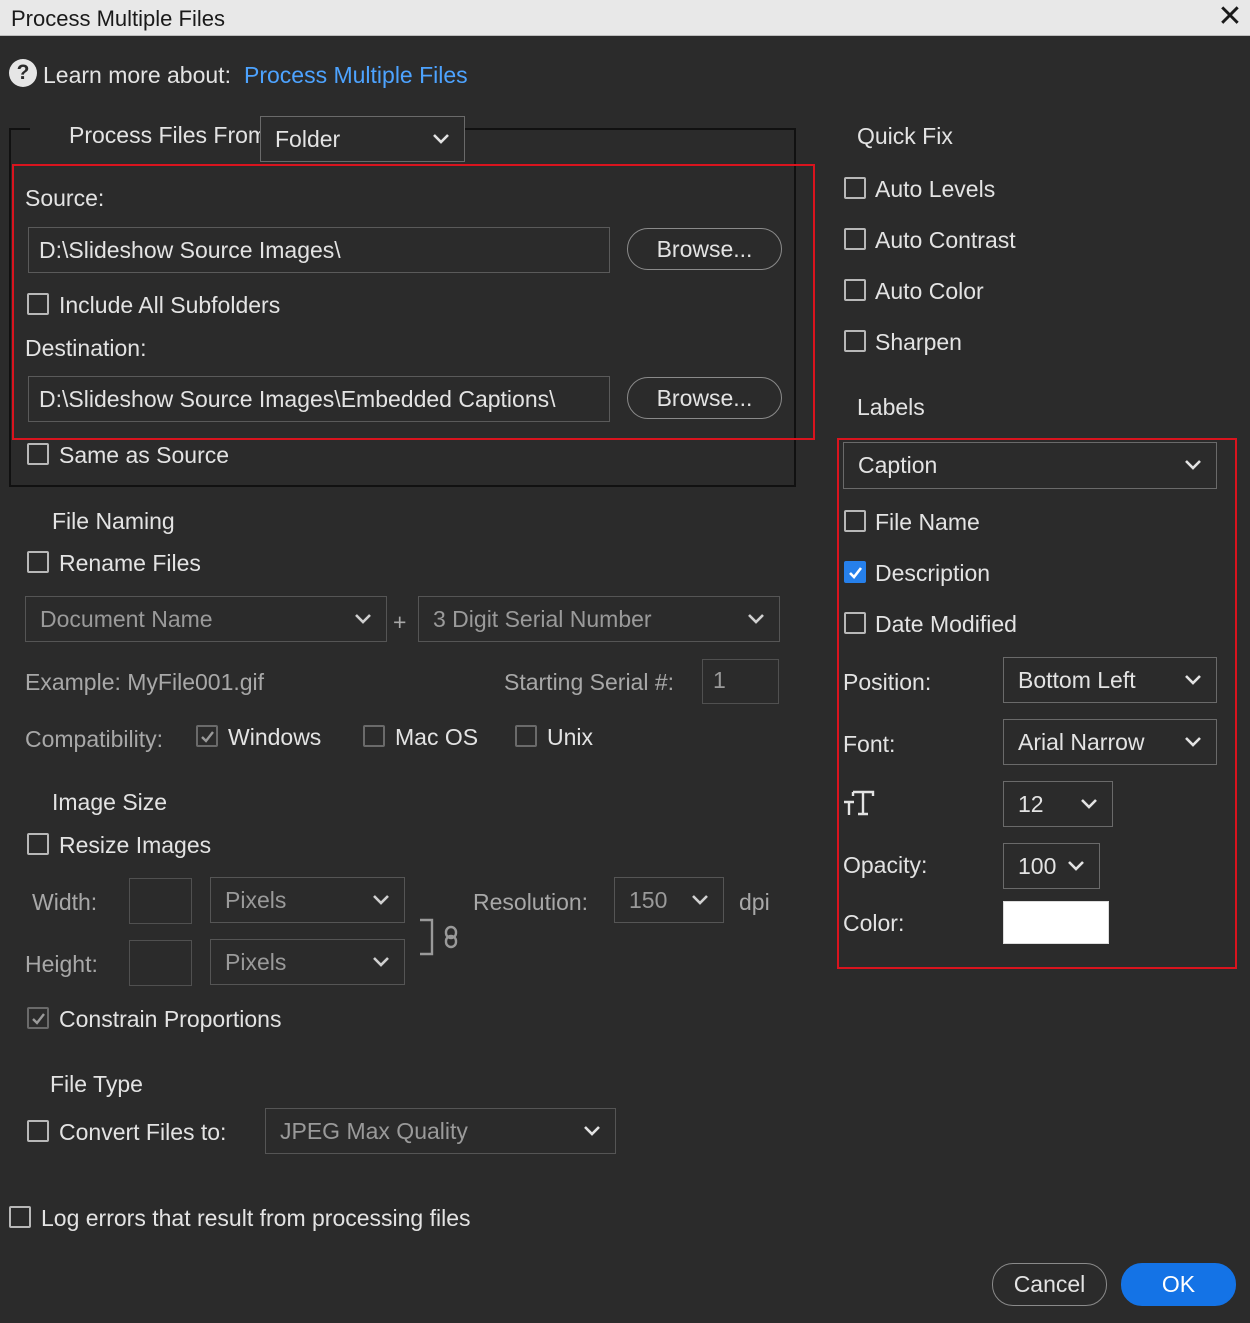 The height and width of the screenshot is (1323, 1250). What do you see at coordinates (38, 1018) in the screenshot?
I see `constrain-proportions-checkbox` at bounding box center [38, 1018].